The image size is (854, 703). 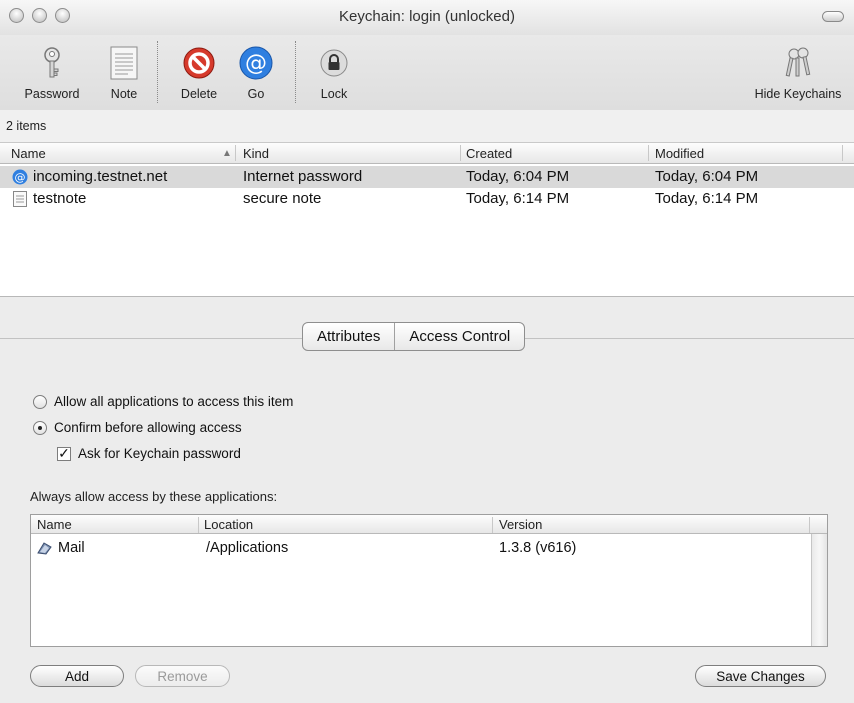 I want to click on allow-all-radio, so click(x=40, y=401).